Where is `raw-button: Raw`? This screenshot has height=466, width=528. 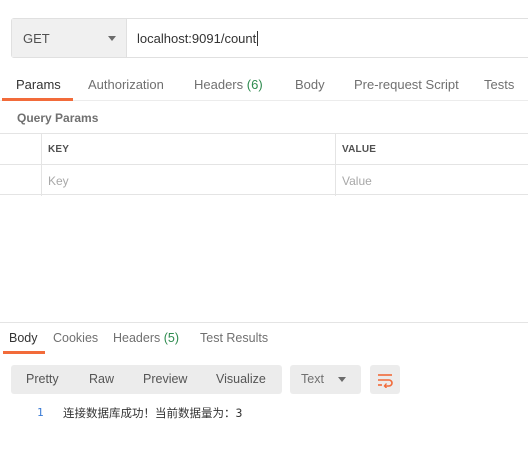 raw-button: Raw is located at coordinates (101, 379).